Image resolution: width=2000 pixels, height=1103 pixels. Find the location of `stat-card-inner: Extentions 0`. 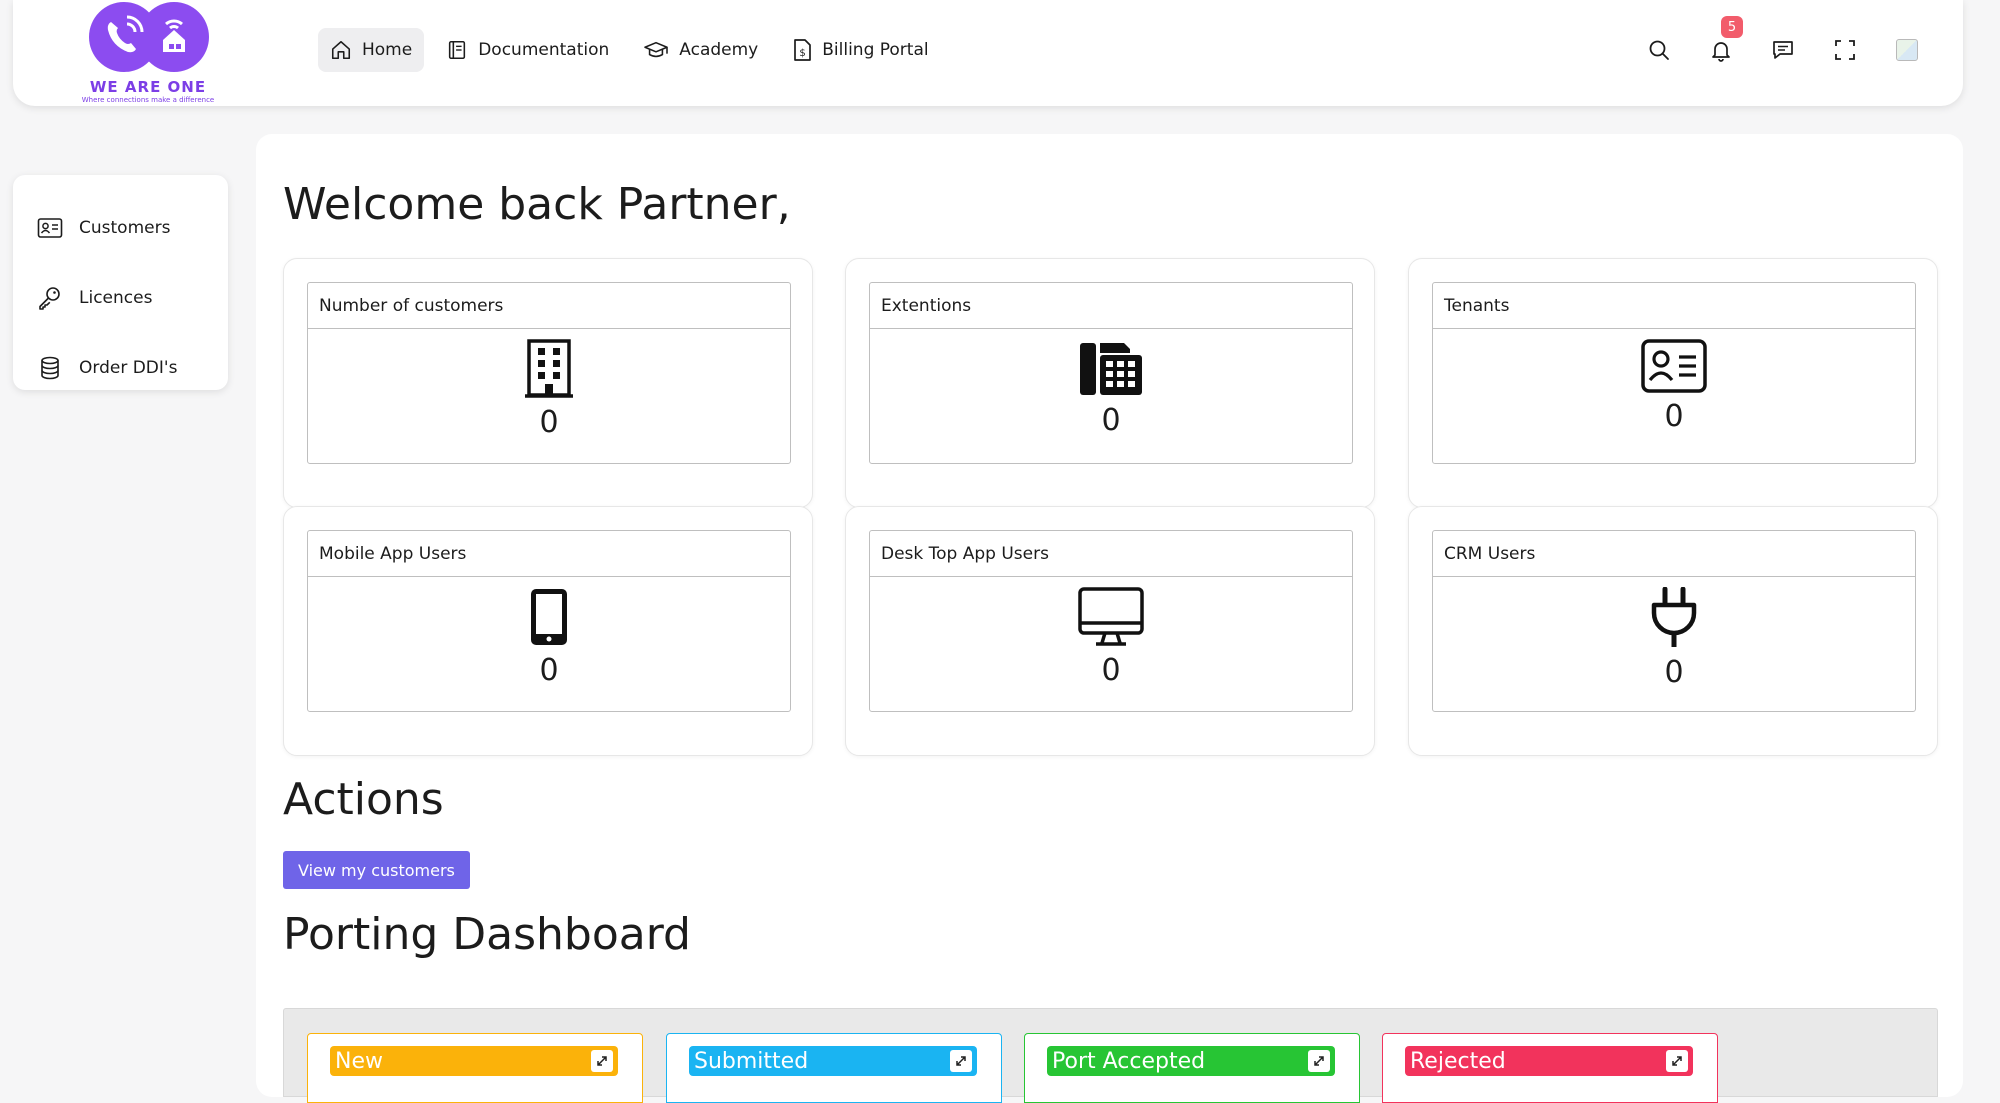

stat-card-inner: Extentions 0 is located at coordinates (1111, 373).